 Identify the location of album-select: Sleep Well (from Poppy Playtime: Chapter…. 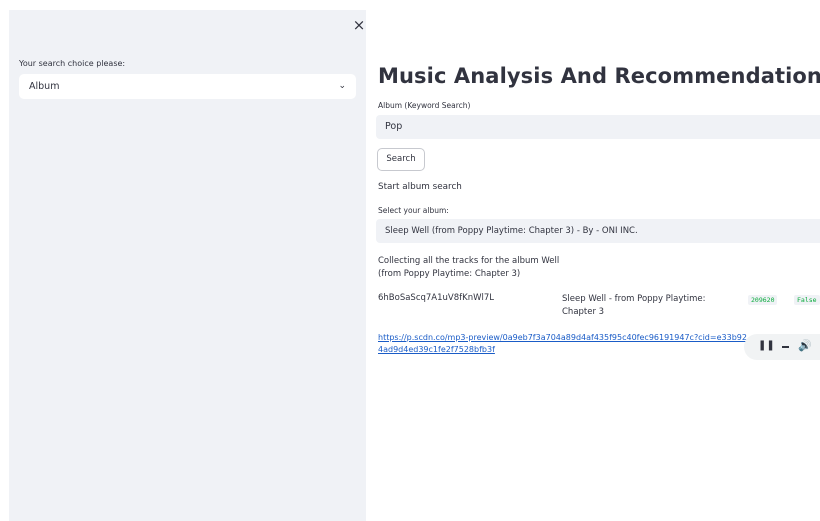
(598, 231).